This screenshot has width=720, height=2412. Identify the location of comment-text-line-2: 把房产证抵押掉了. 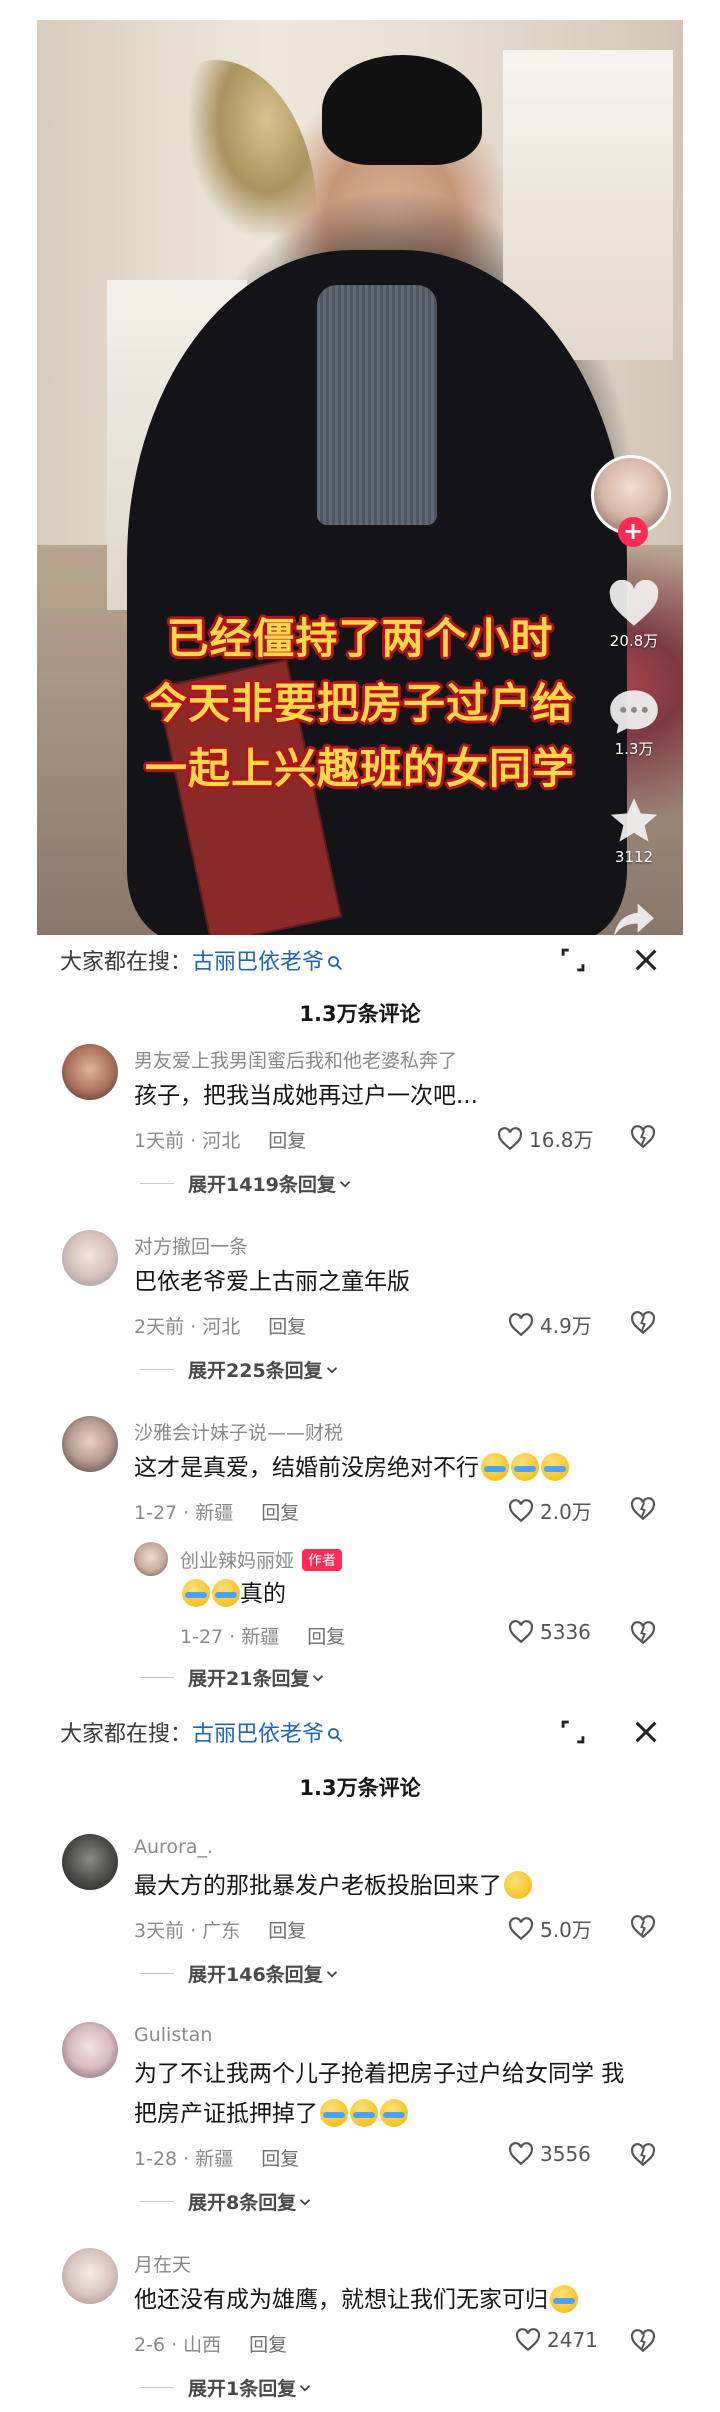
(271, 2114).